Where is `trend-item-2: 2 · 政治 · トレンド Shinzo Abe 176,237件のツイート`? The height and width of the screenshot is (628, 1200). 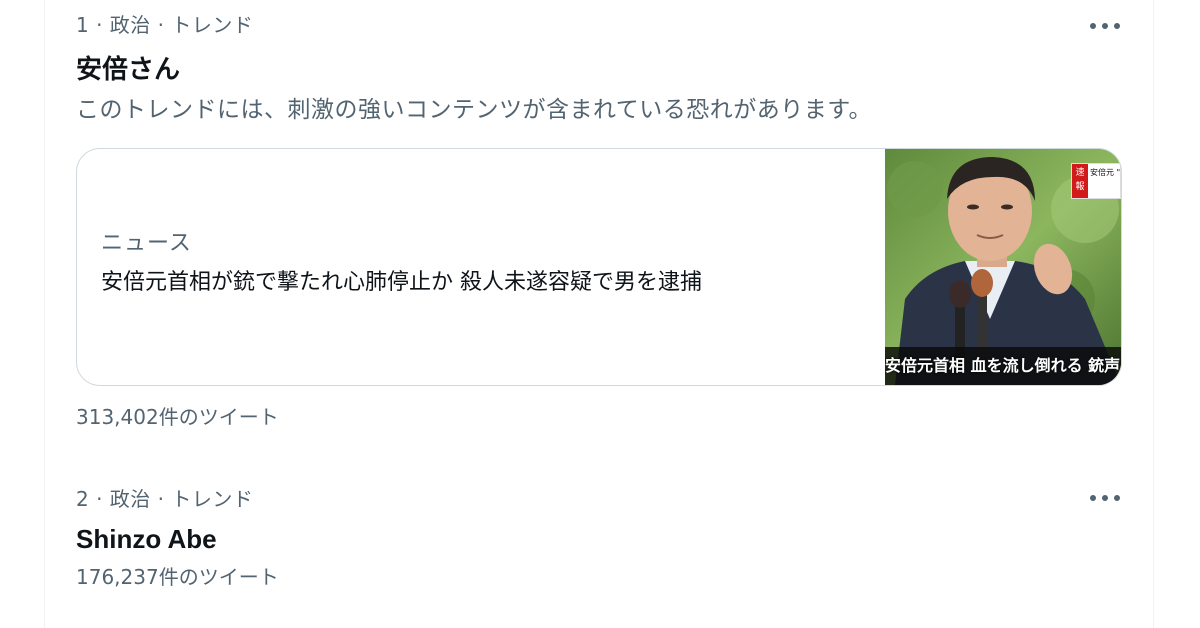 trend-item-2: 2 · 政治 · トレンド Shinzo Abe 176,237件のツイート is located at coordinates (601, 538).